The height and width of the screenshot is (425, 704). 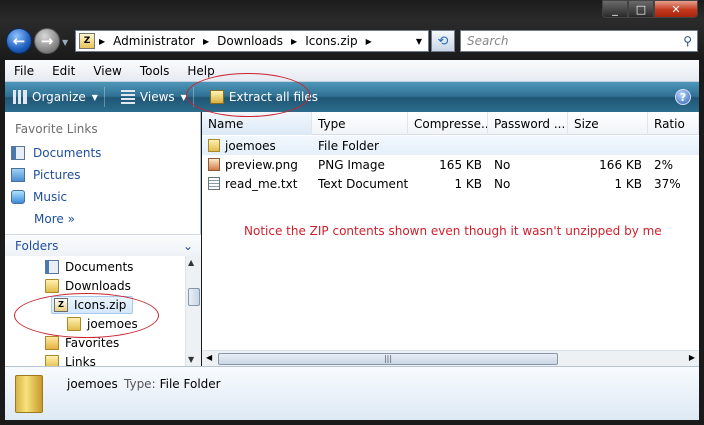 What do you see at coordinates (692, 357) in the screenshot?
I see `scroll-right-icon: ▶` at bounding box center [692, 357].